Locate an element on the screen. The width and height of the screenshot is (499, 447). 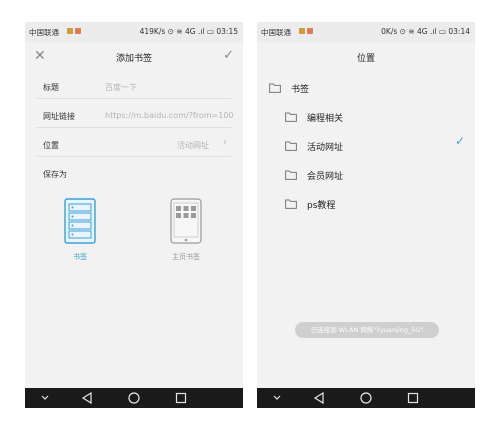
bookmark-option is located at coordinates (80, 223).